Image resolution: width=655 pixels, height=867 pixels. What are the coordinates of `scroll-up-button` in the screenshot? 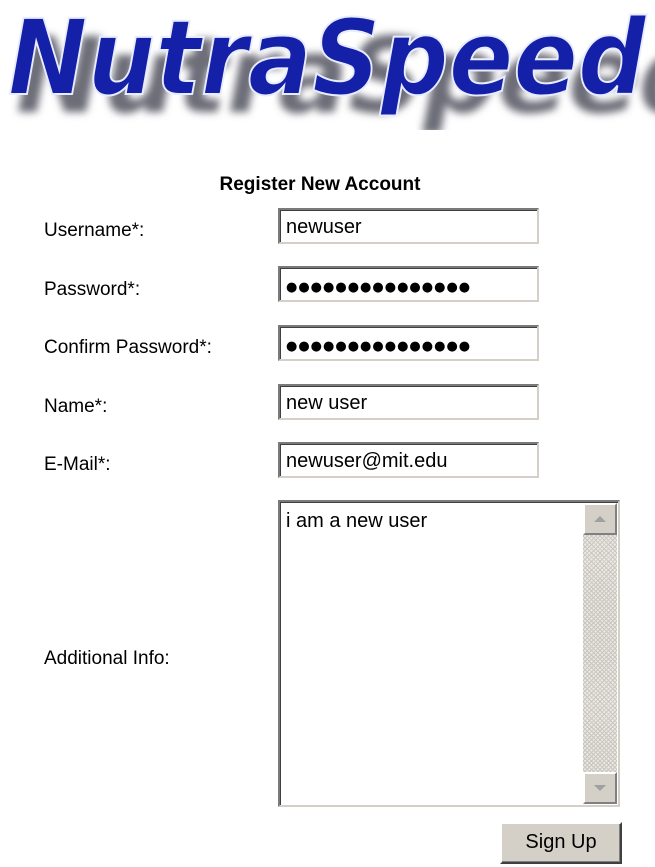 It's located at (600, 519).